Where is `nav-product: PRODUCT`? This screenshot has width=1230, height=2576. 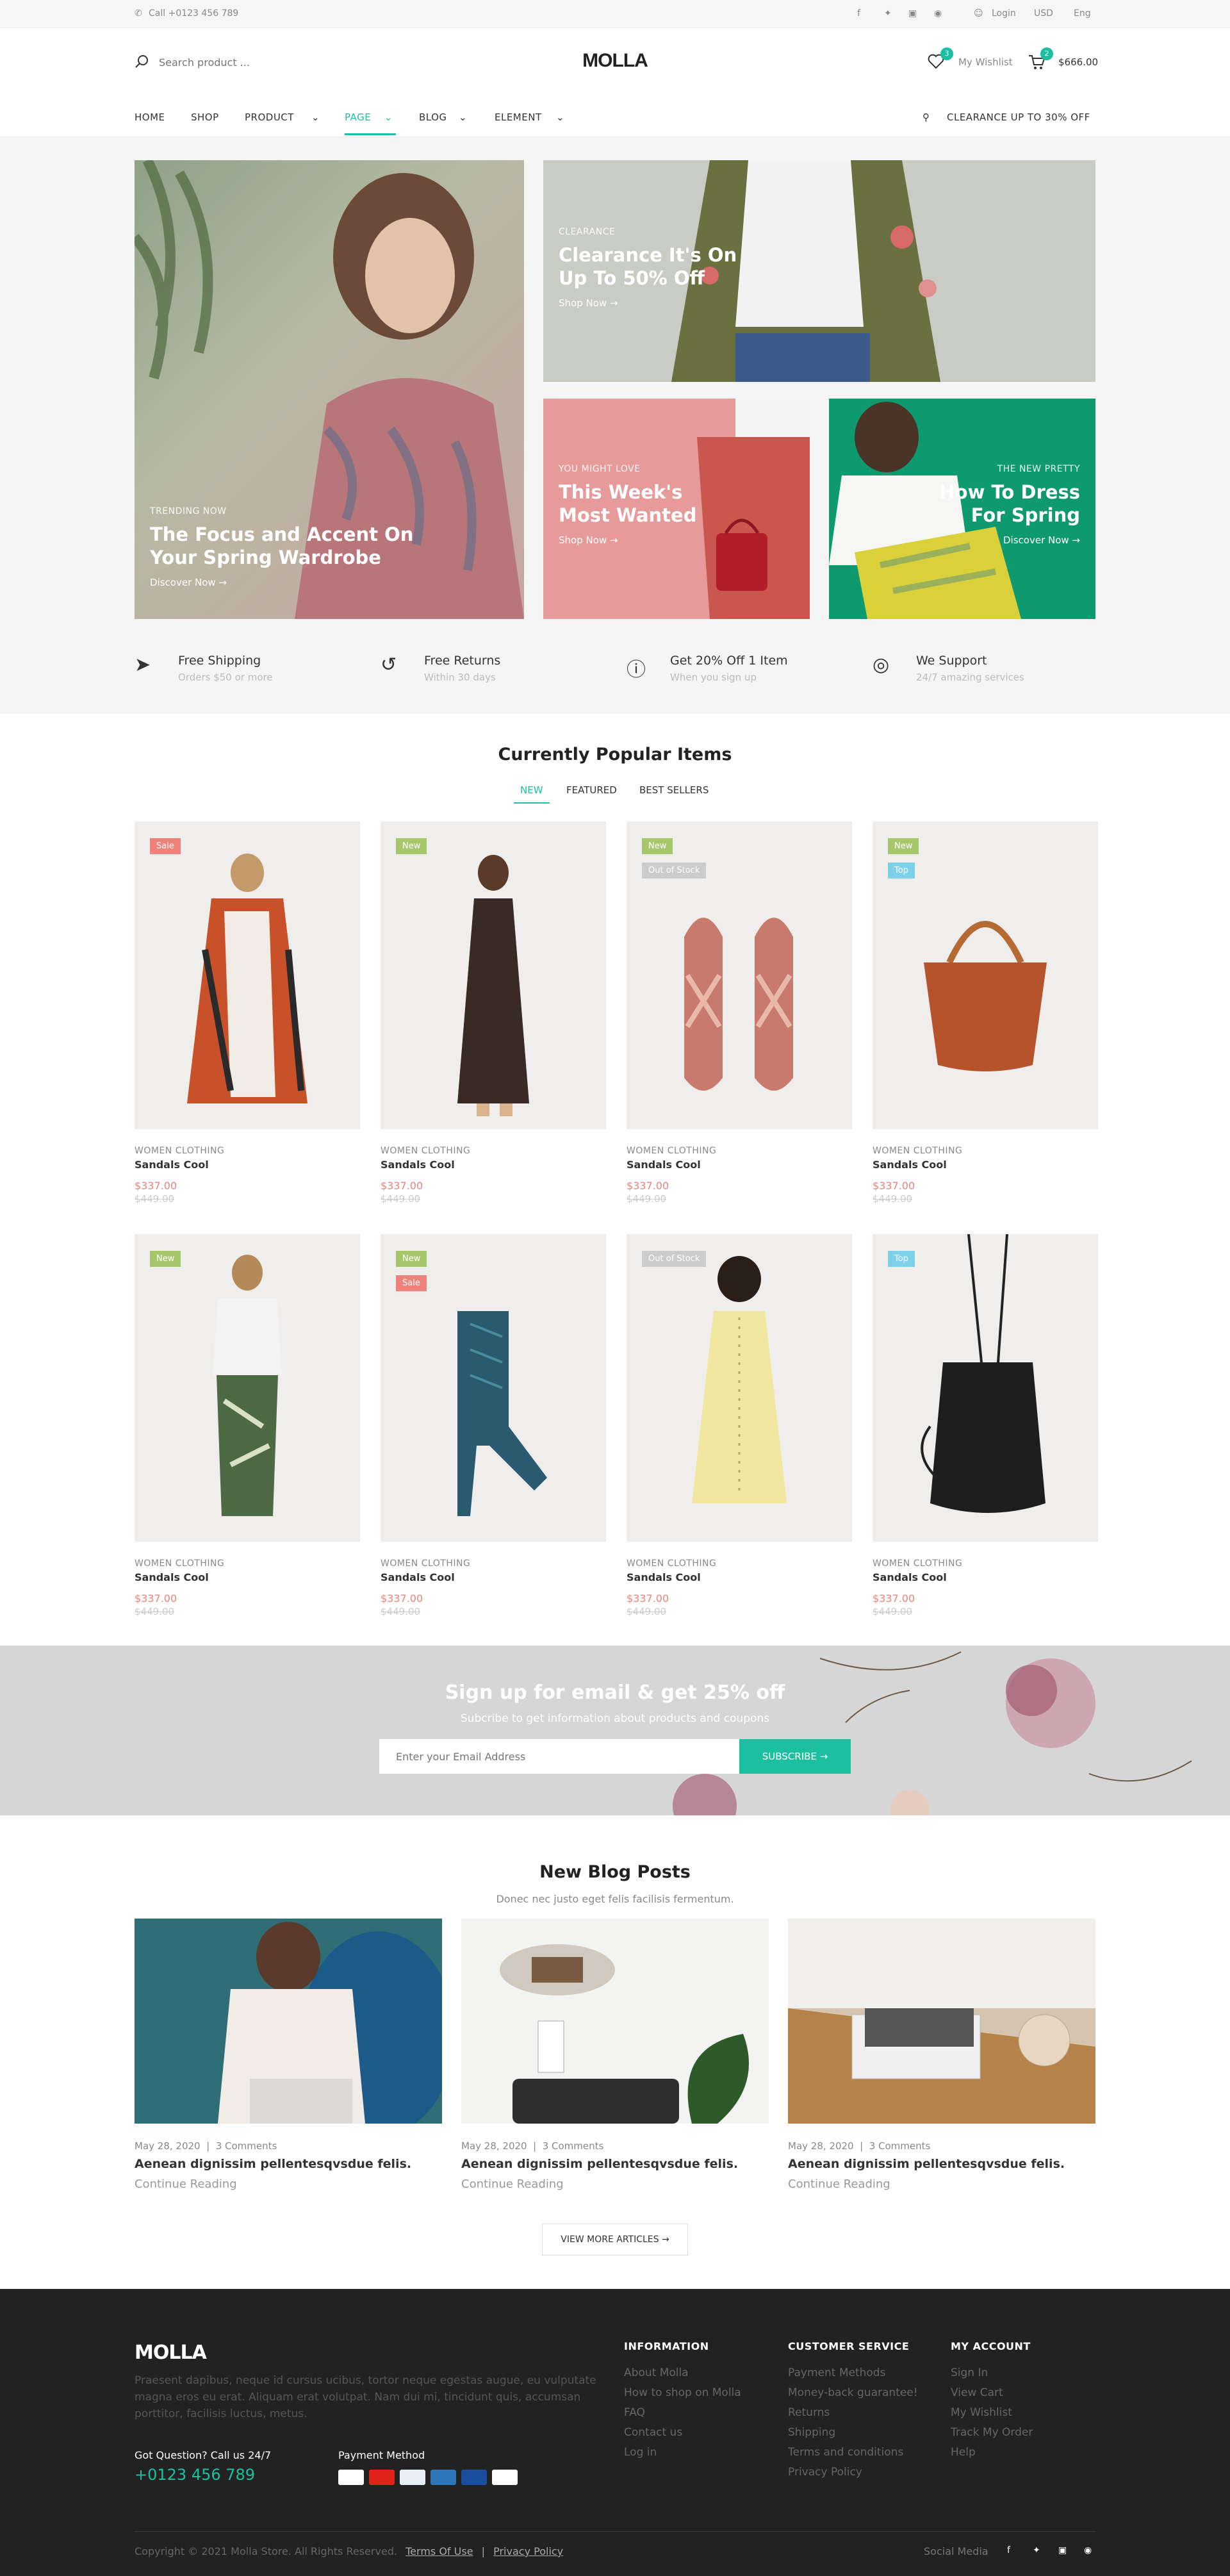
nav-product: PRODUCT is located at coordinates (269, 117).